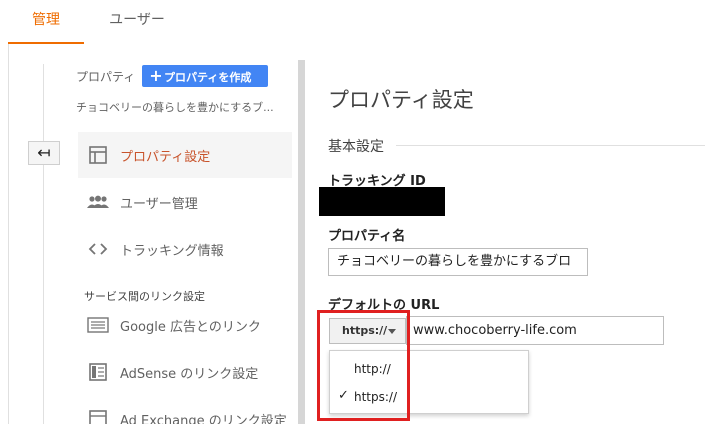  Describe the element at coordinates (203, 418) in the screenshot. I see `sidebar-item-label: Ad Exchange のリンク設定` at that location.